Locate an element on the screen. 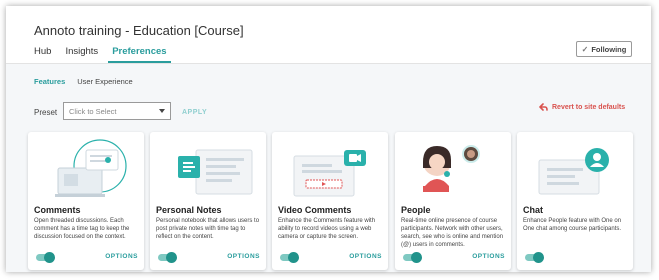  following-button: ✓ Following is located at coordinates (604, 49).